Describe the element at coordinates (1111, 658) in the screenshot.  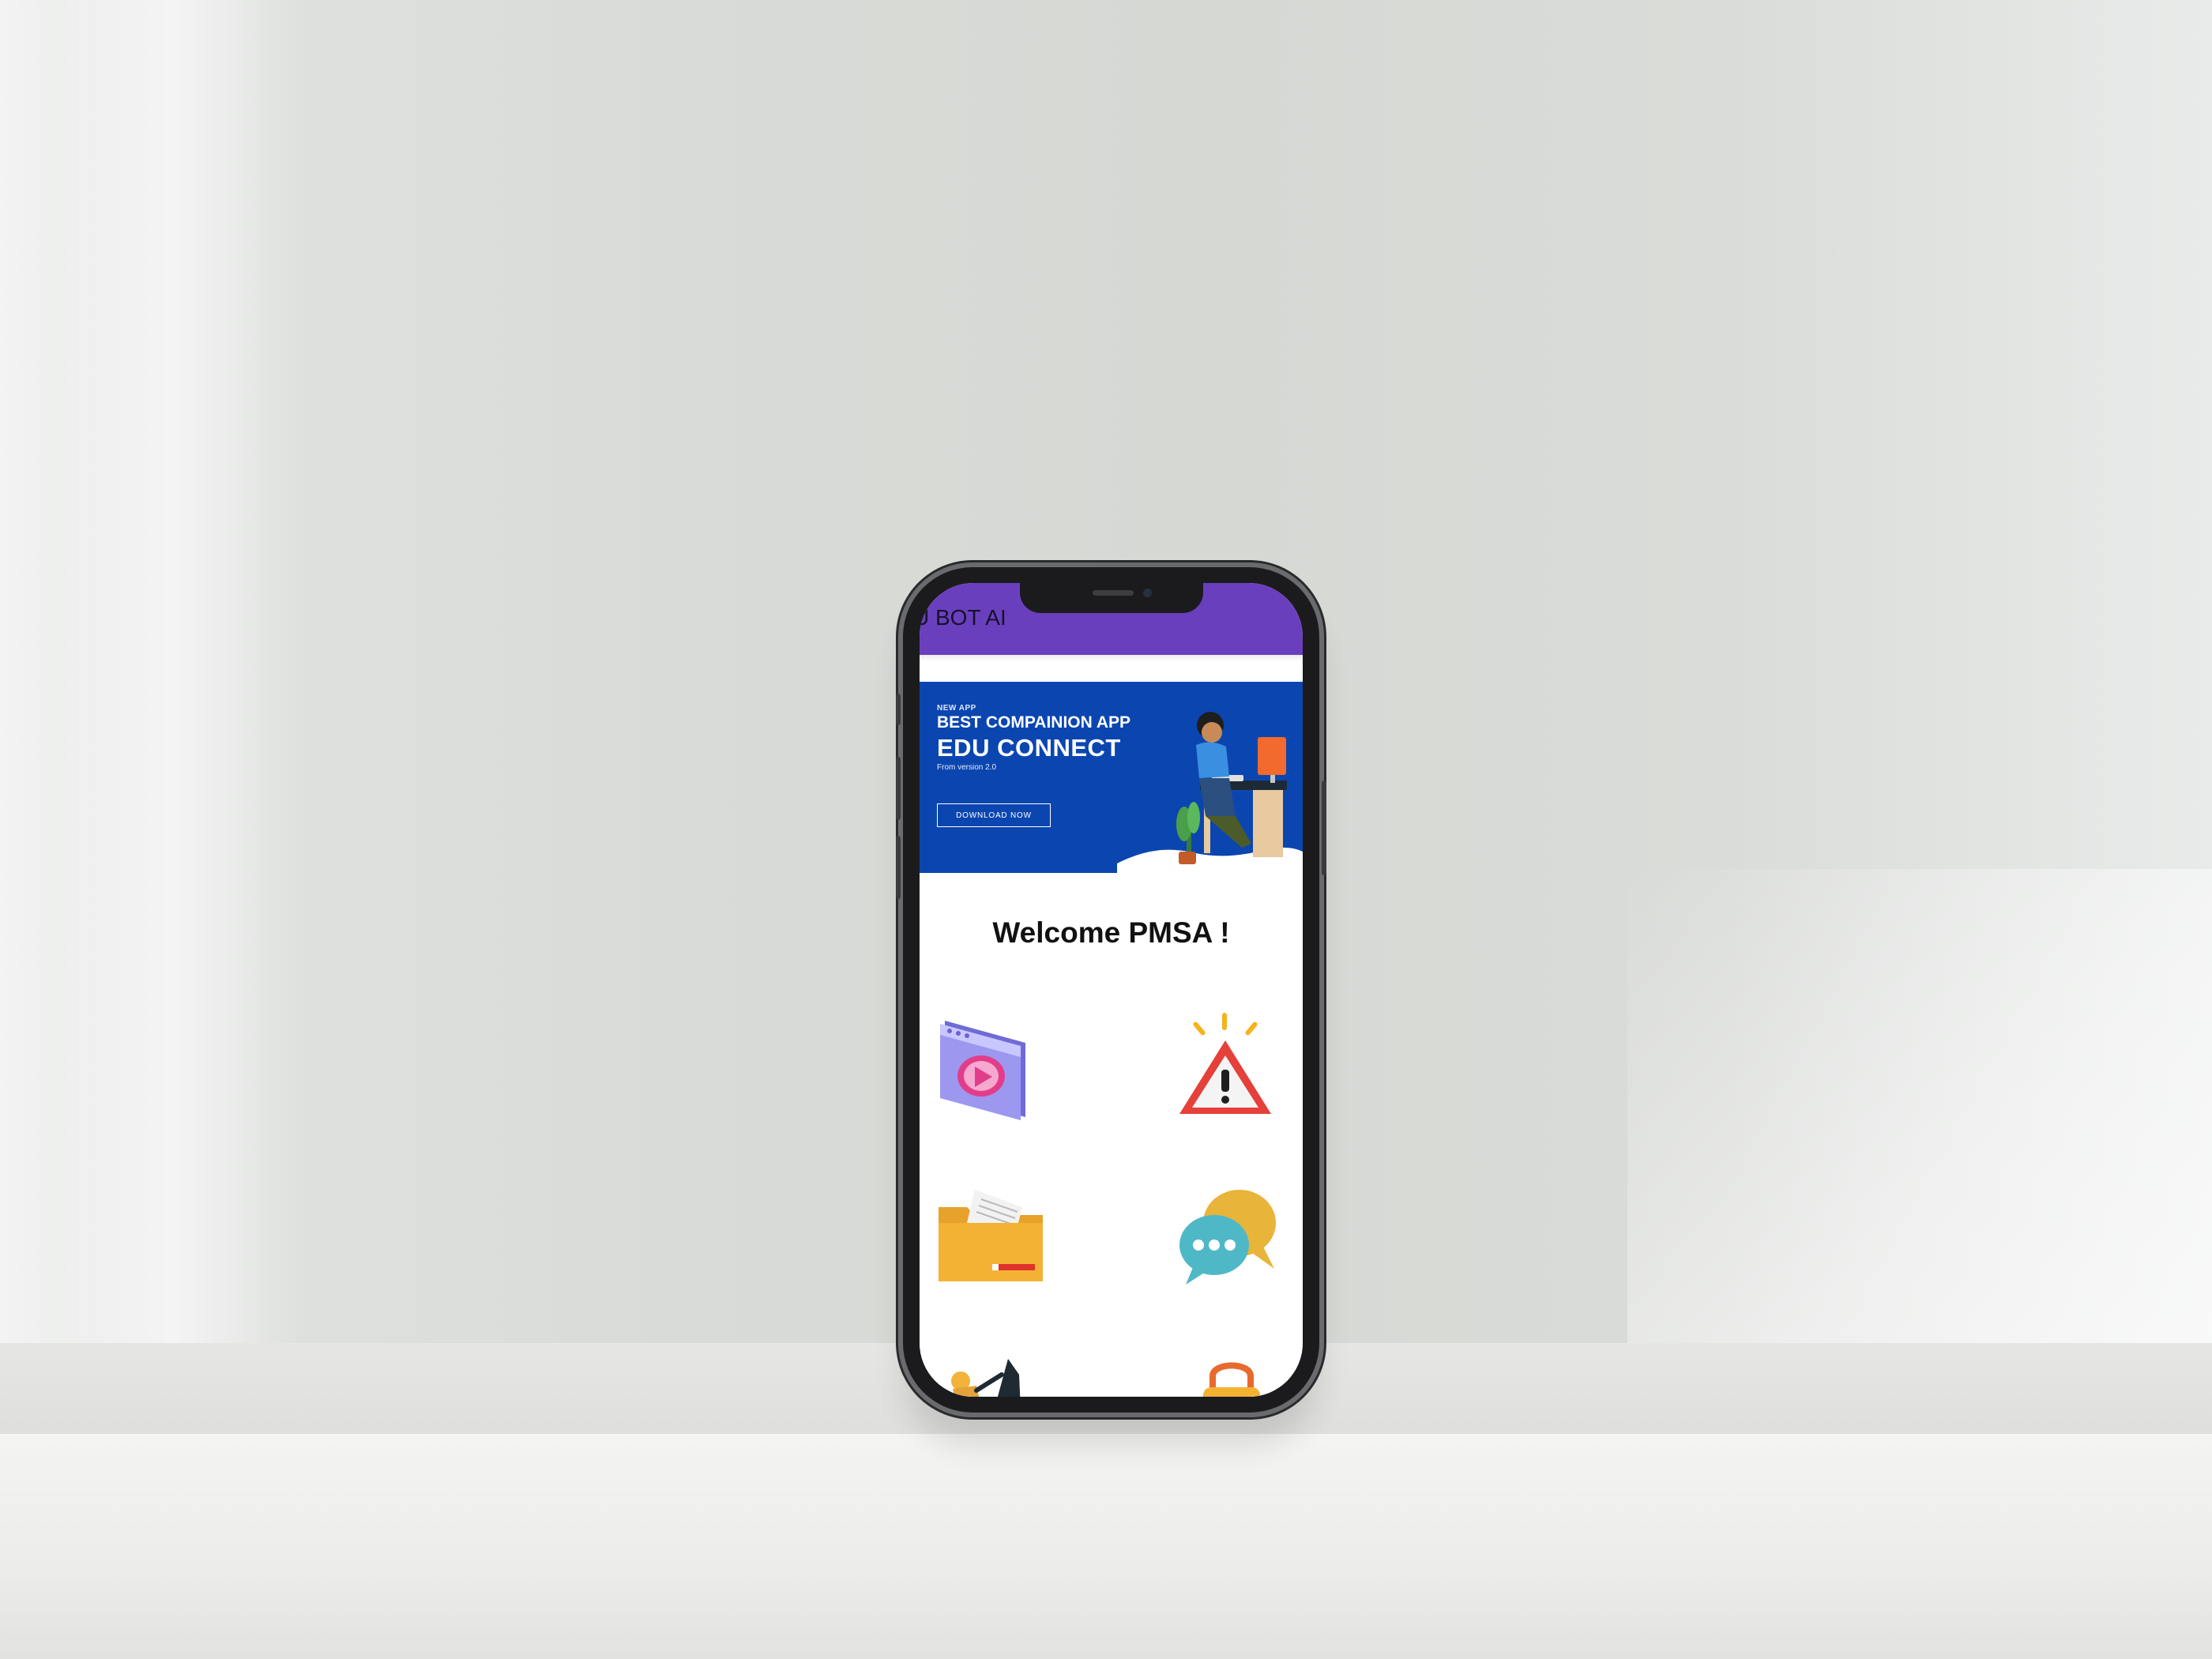
I see `app-bar-shadow` at that location.